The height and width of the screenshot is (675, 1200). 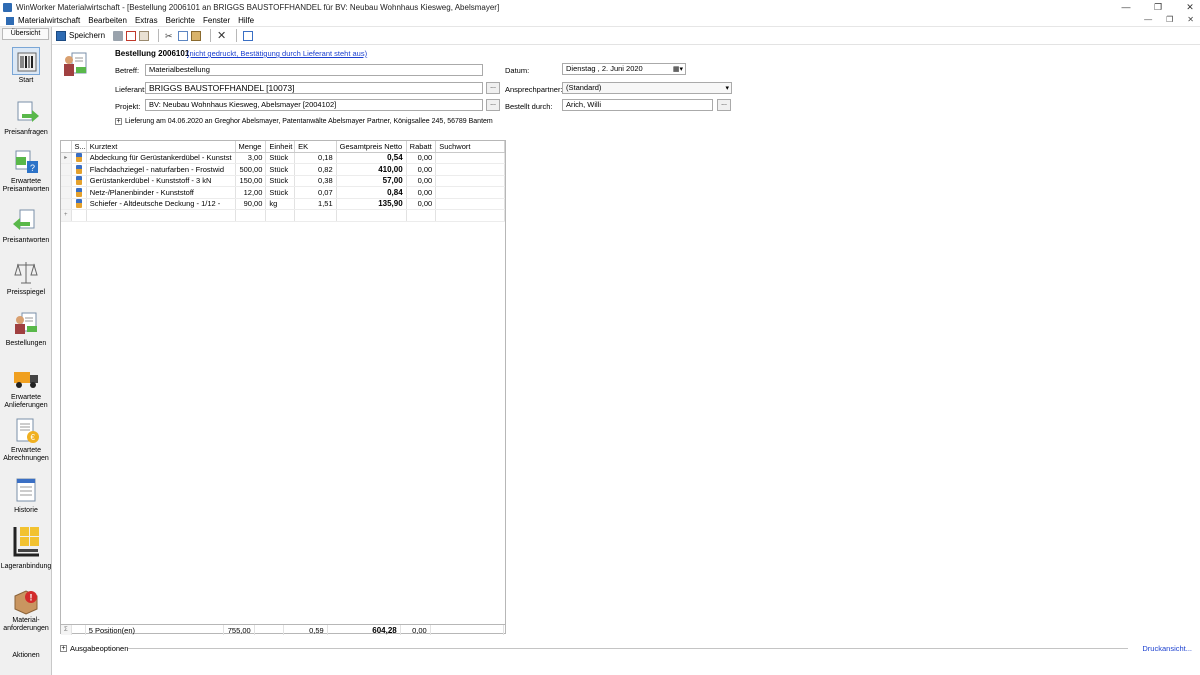 What do you see at coordinates (421, 147) in the screenshot?
I see `column-header-rabatt: Rabatt` at bounding box center [421, 147].